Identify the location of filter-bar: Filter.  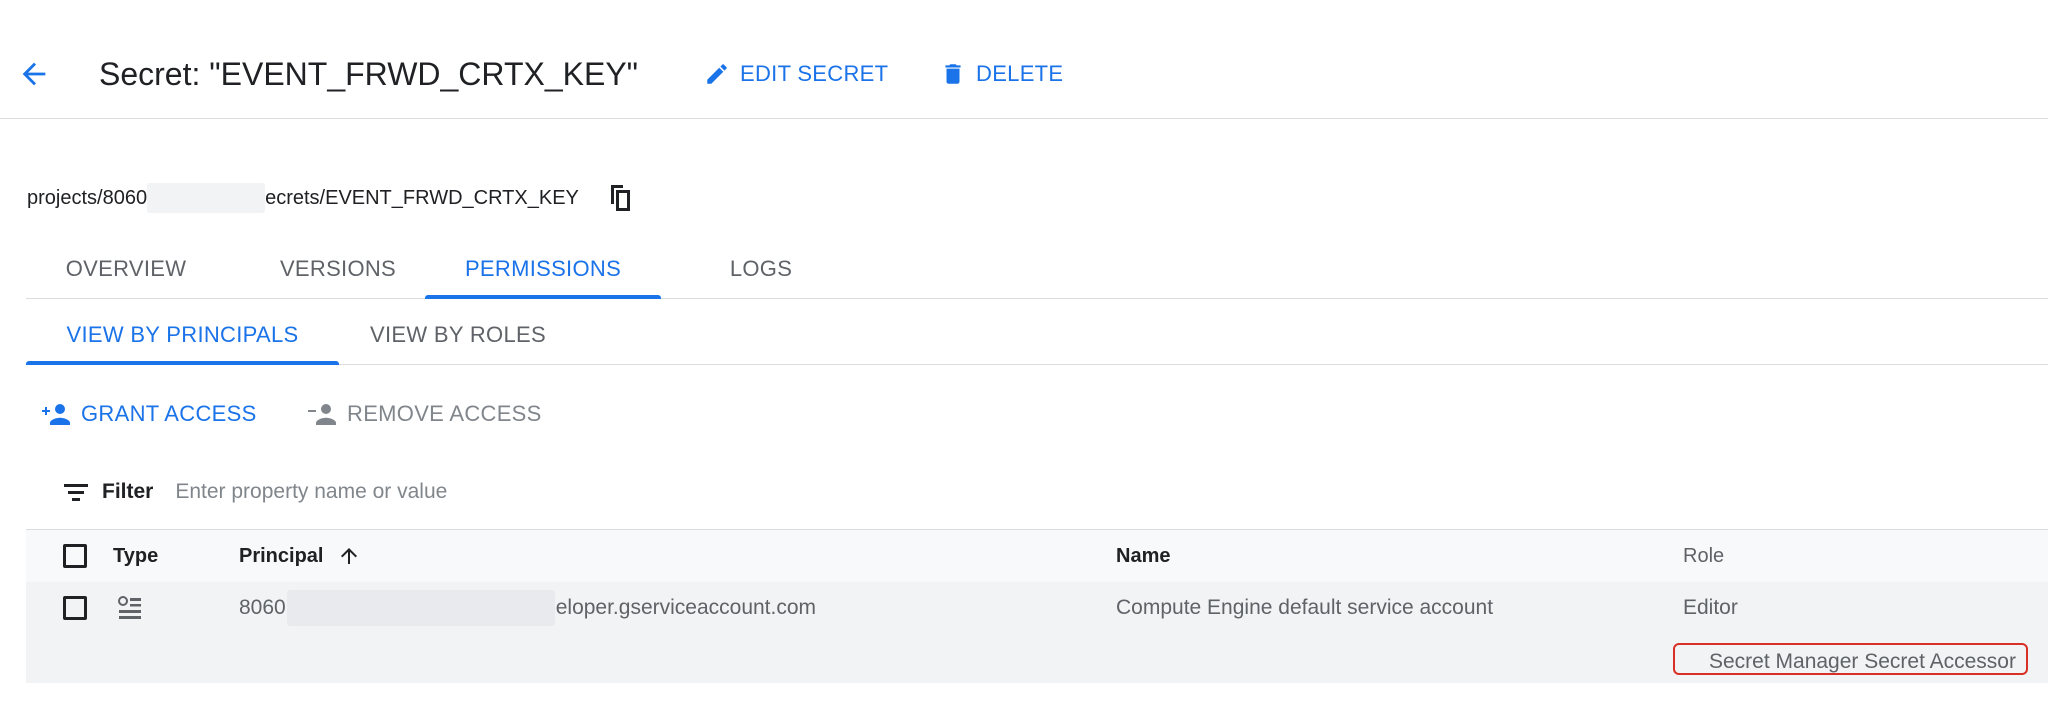
(469, 492).